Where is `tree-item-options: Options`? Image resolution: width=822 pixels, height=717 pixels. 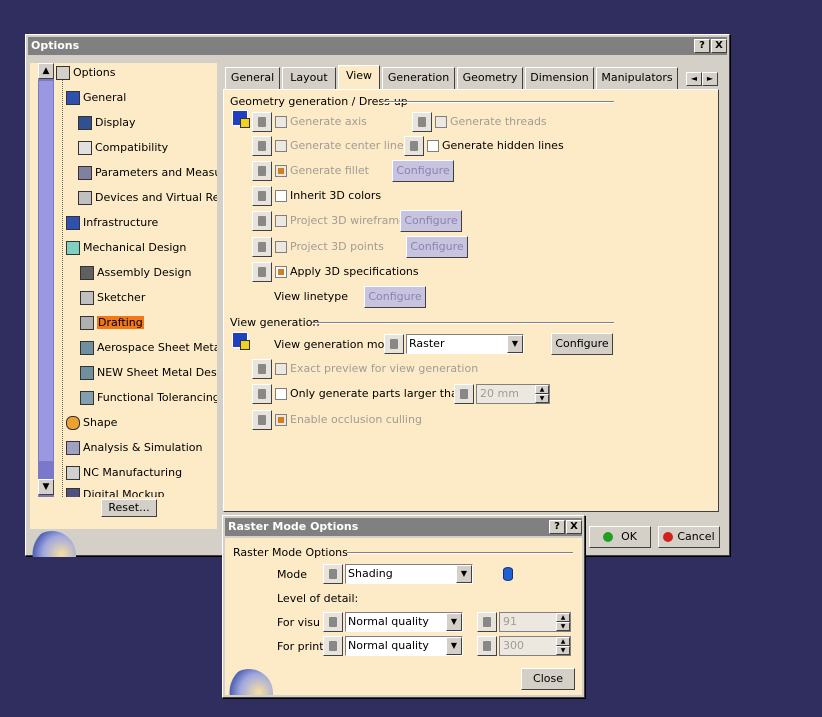 tree-item-options: Options is located at coordinates (85, 73).